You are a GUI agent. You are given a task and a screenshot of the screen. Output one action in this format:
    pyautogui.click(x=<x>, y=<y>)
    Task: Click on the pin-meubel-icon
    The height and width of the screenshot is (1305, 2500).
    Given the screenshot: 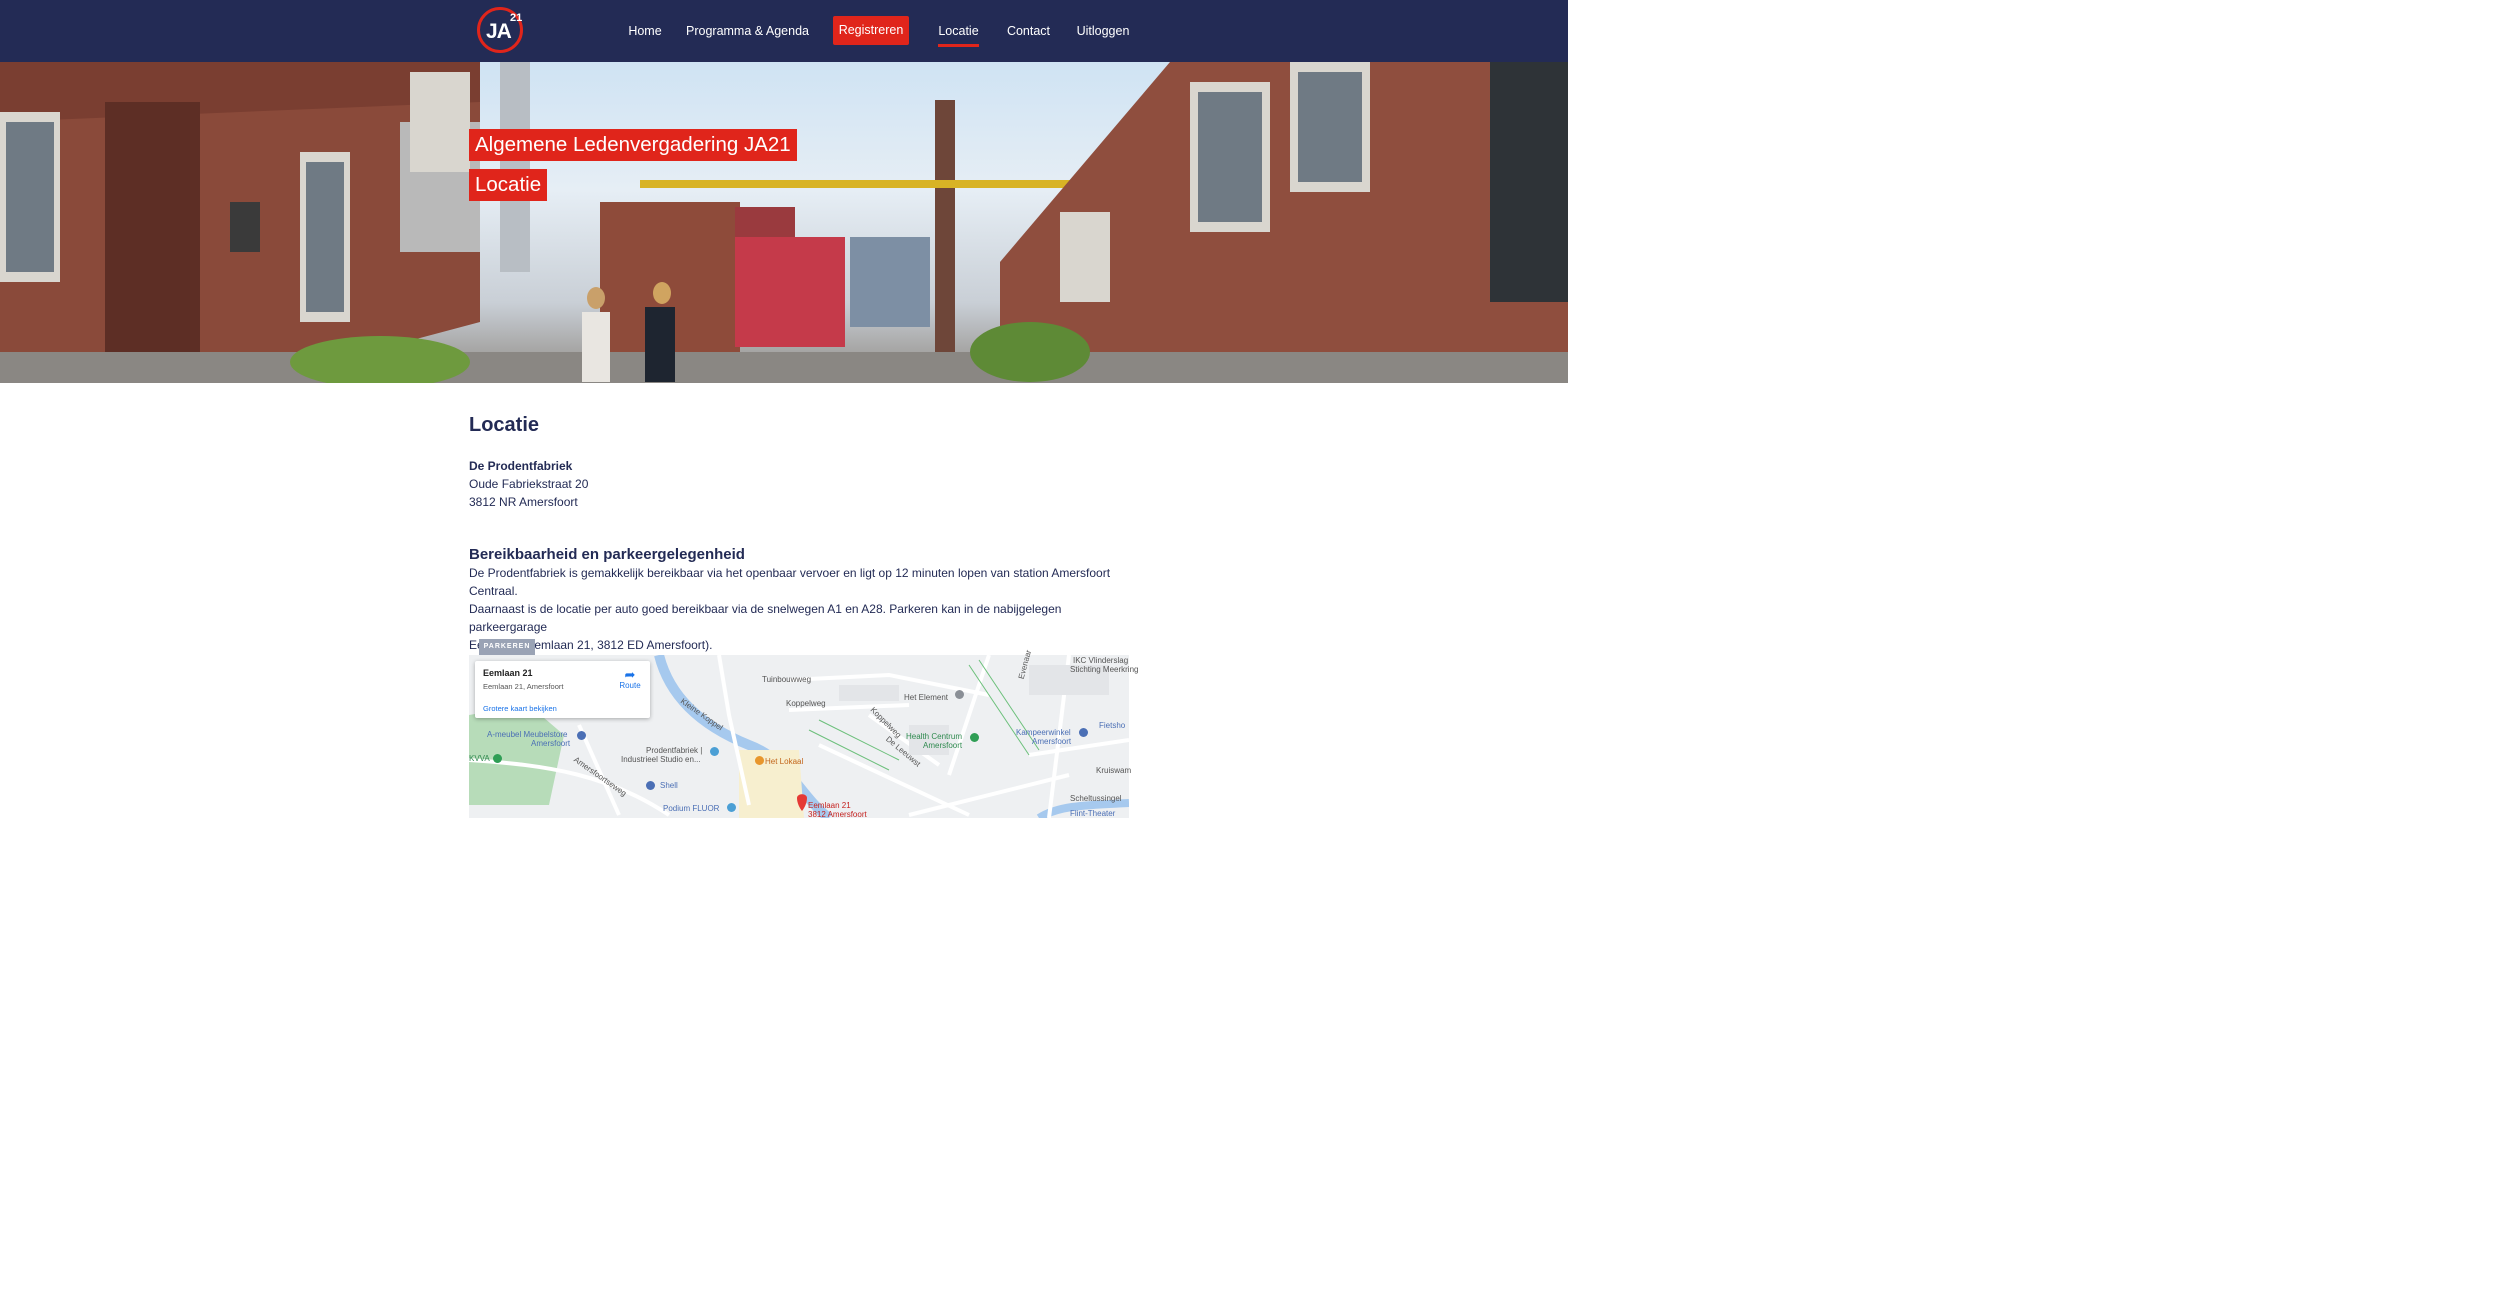 What is the action you would take?
    pyautogui.click(x=581, y=735)
    